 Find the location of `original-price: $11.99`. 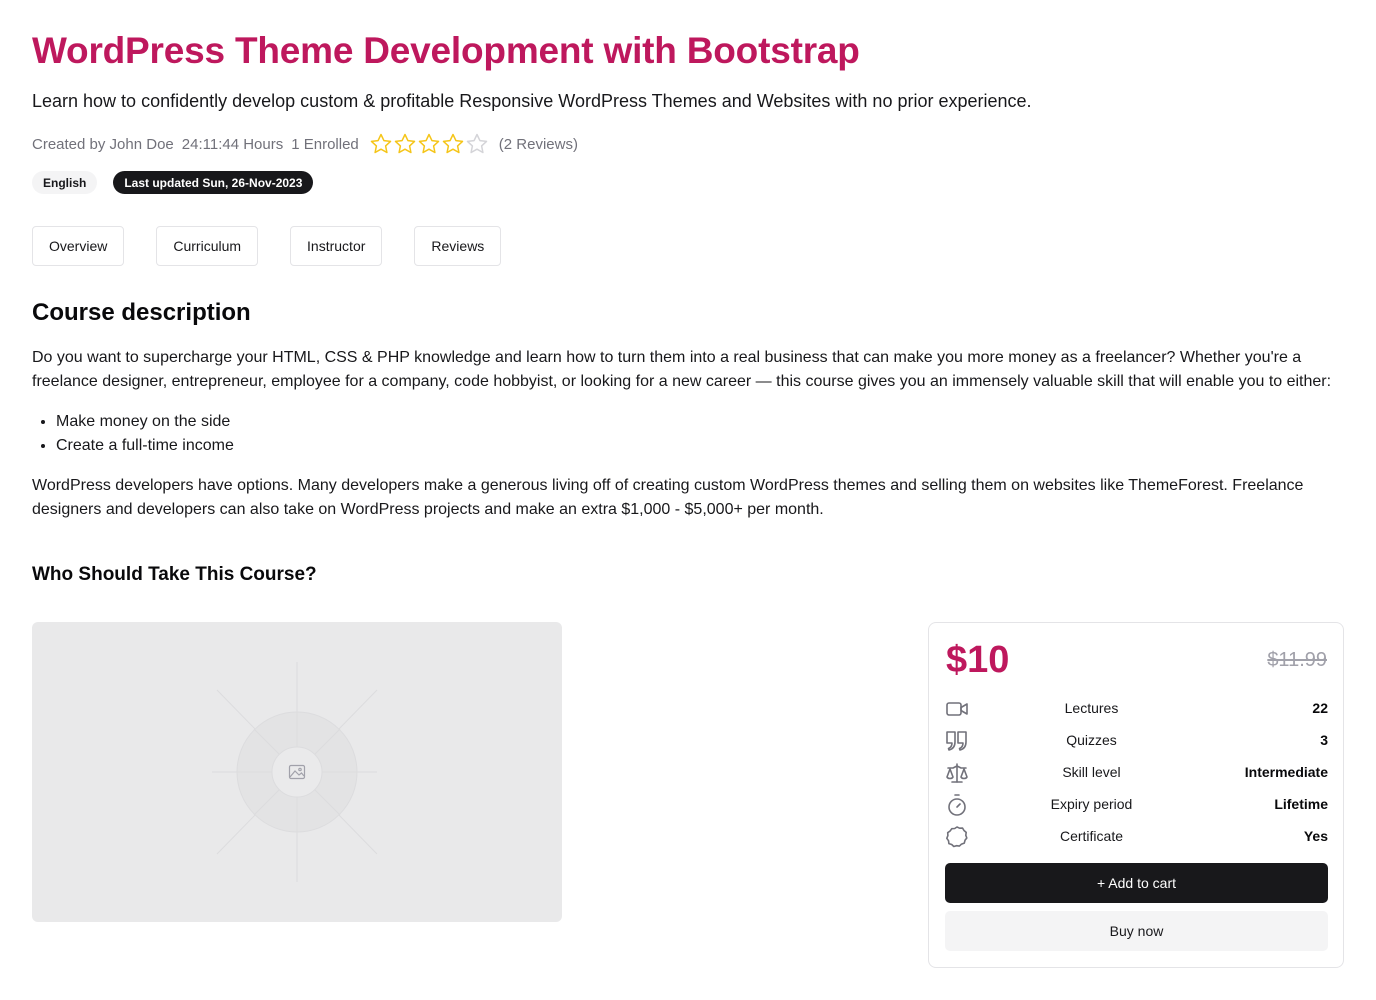

original-price: $11.99 is located at coordinates (1297, 660).